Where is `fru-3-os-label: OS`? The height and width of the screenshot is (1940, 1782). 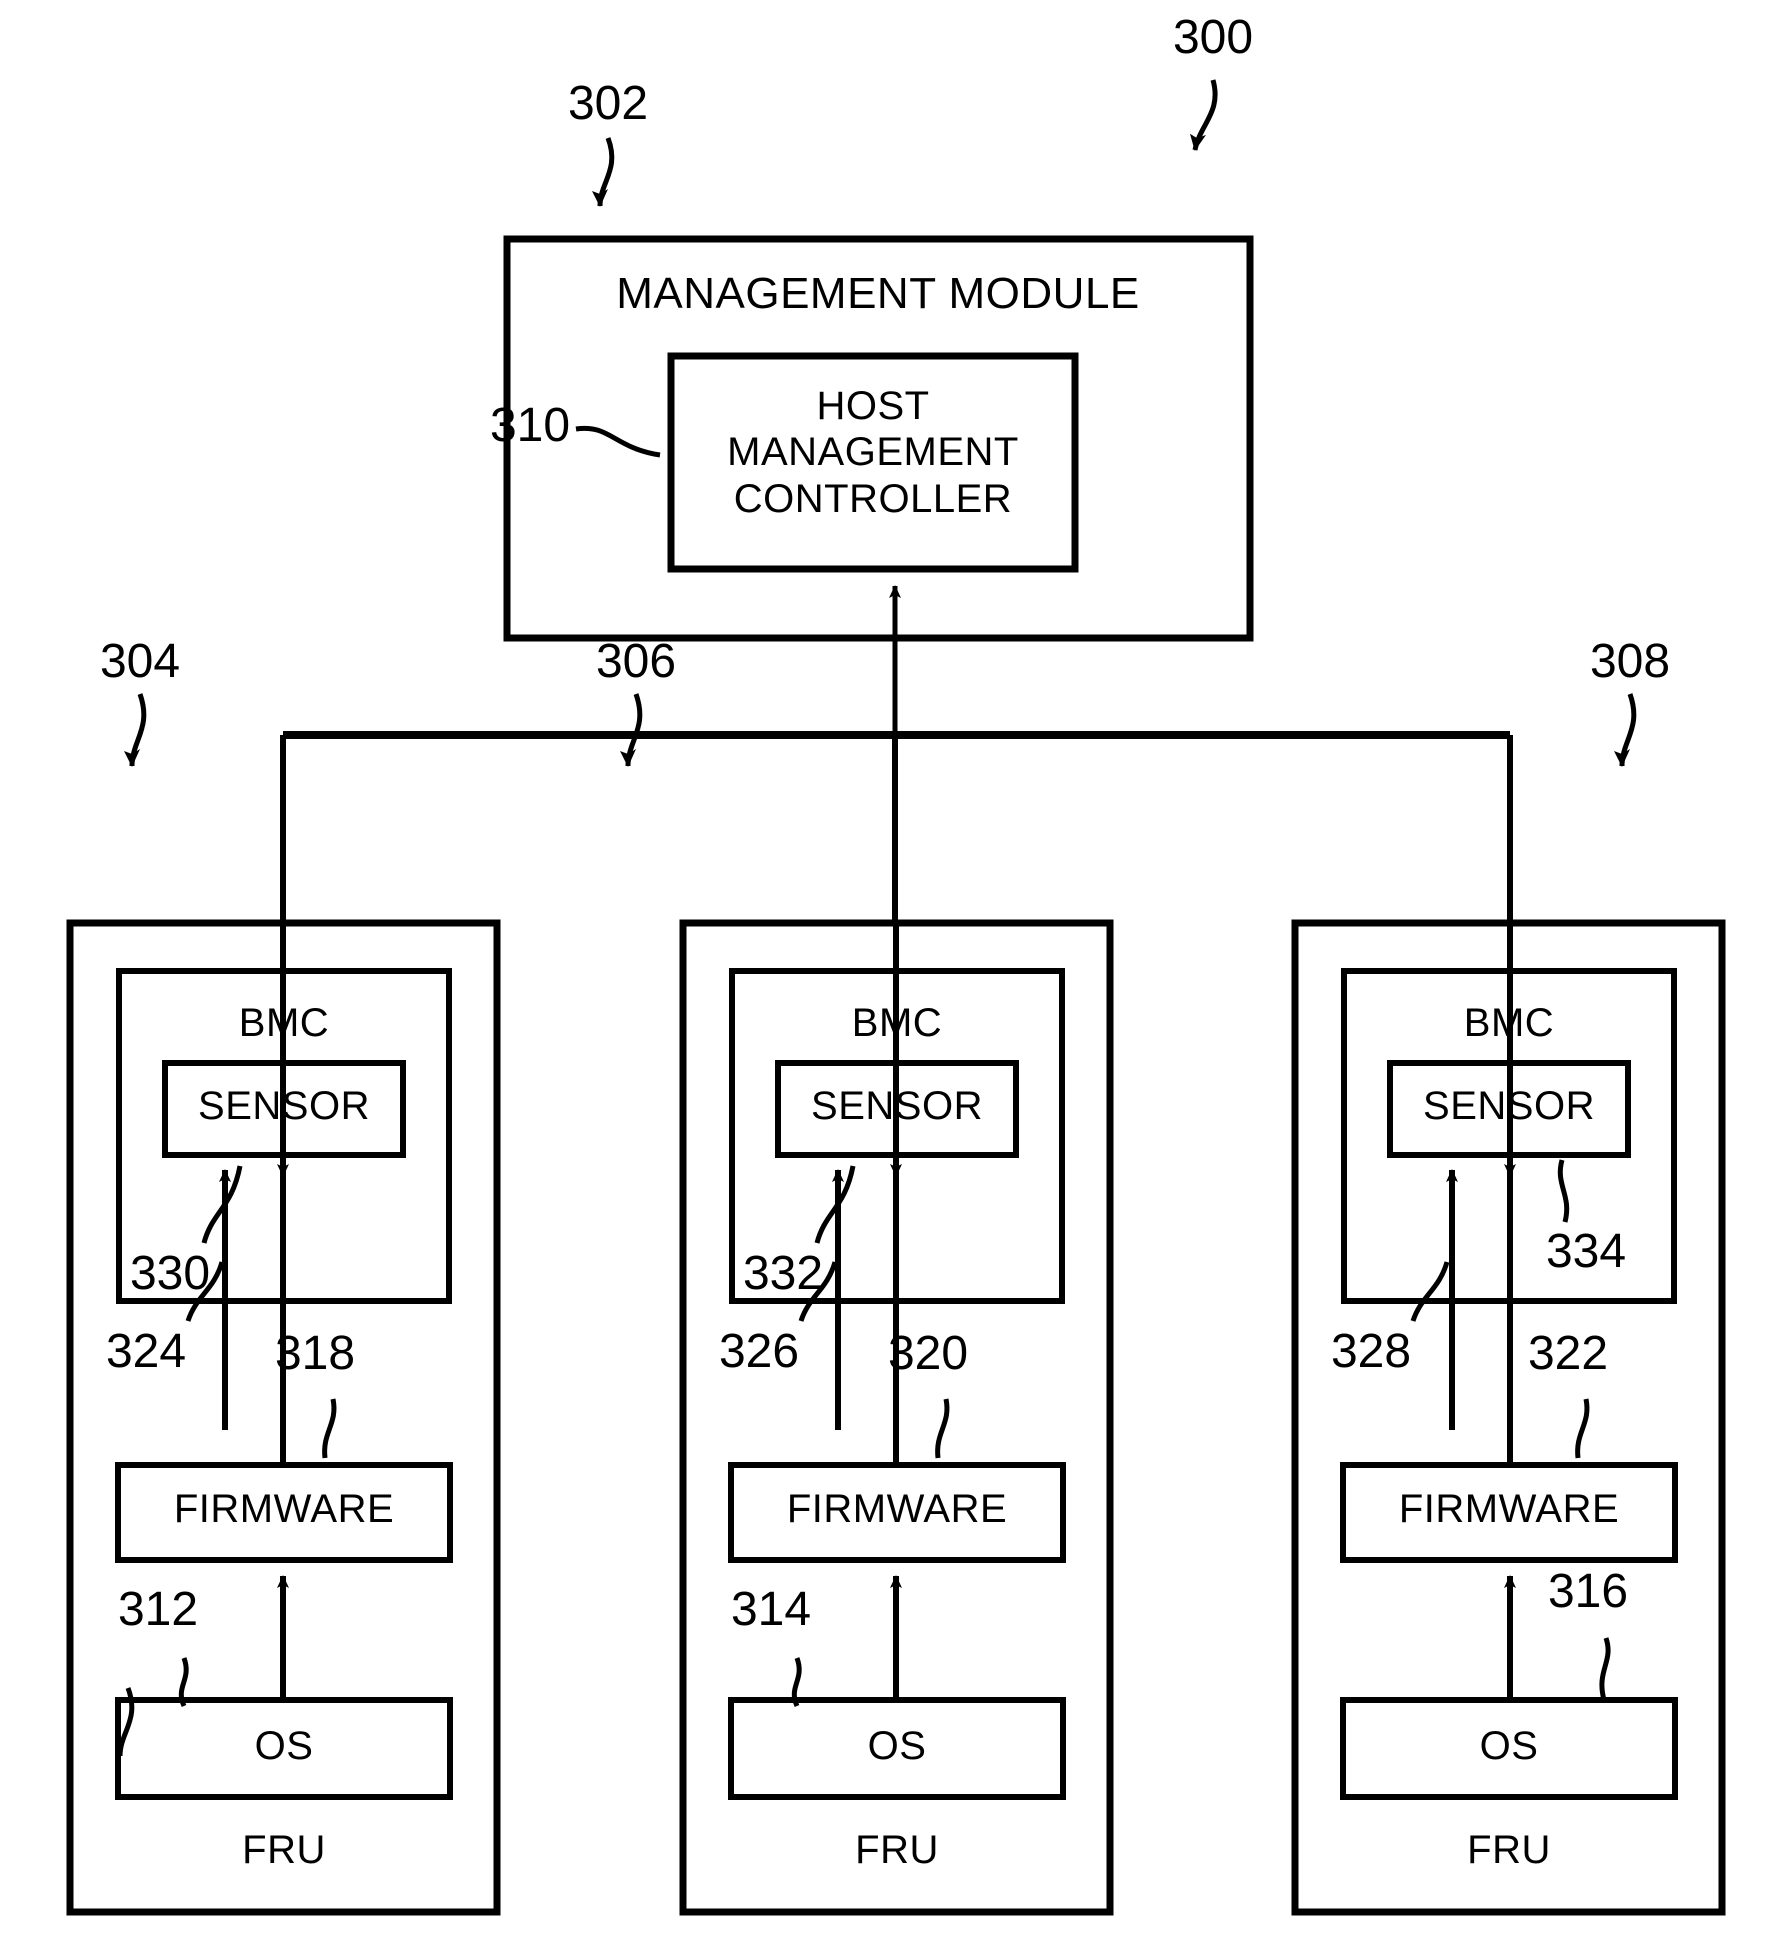
fru-3-os-label: OS is located at coordinates (1509, 1746).